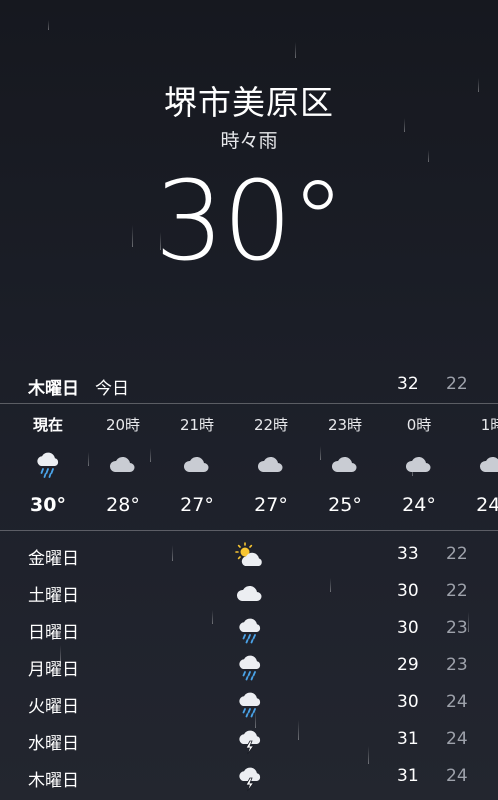 The height and width of the screenshot is (800, 498). I want to click on hour-temp: 28°, so click(123, 505).